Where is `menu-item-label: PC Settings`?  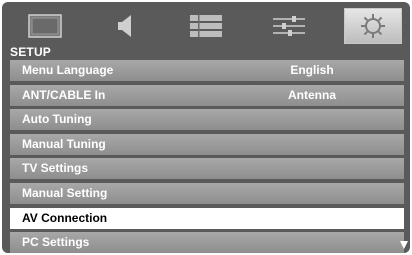
menu-item-label: PC Settings is located at coordinates (56, 242).